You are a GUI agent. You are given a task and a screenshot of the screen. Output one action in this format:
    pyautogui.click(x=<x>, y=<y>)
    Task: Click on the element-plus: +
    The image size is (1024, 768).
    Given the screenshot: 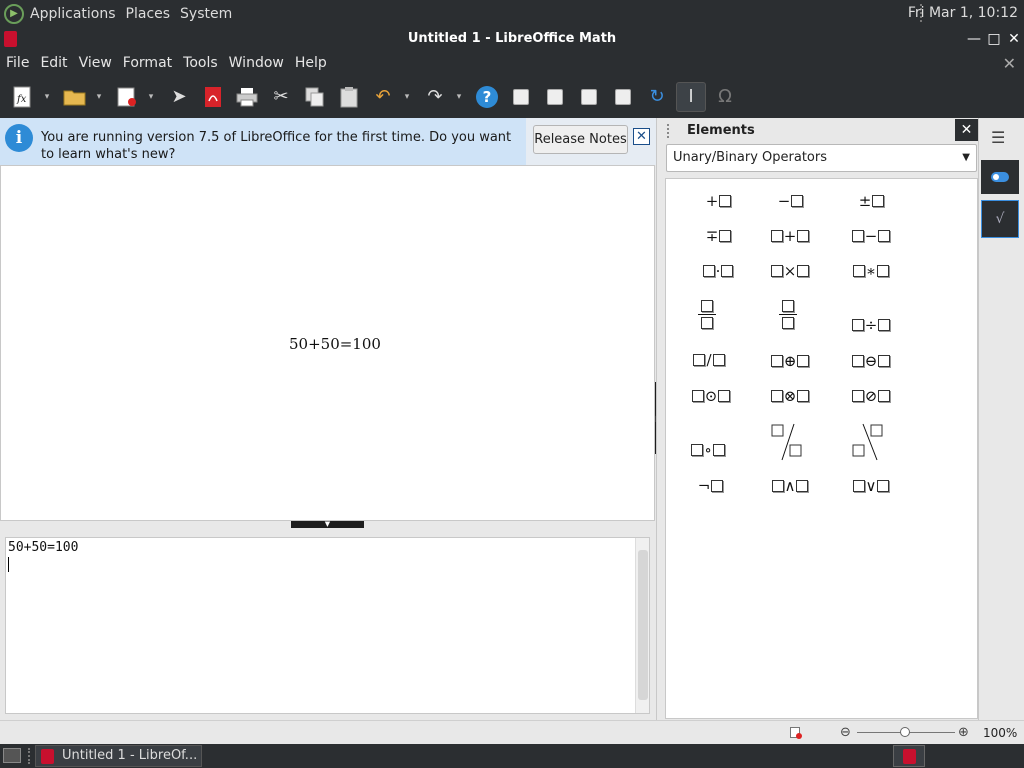 What is the action you would take?
    pyautogui.click(x=718, y=201)
    